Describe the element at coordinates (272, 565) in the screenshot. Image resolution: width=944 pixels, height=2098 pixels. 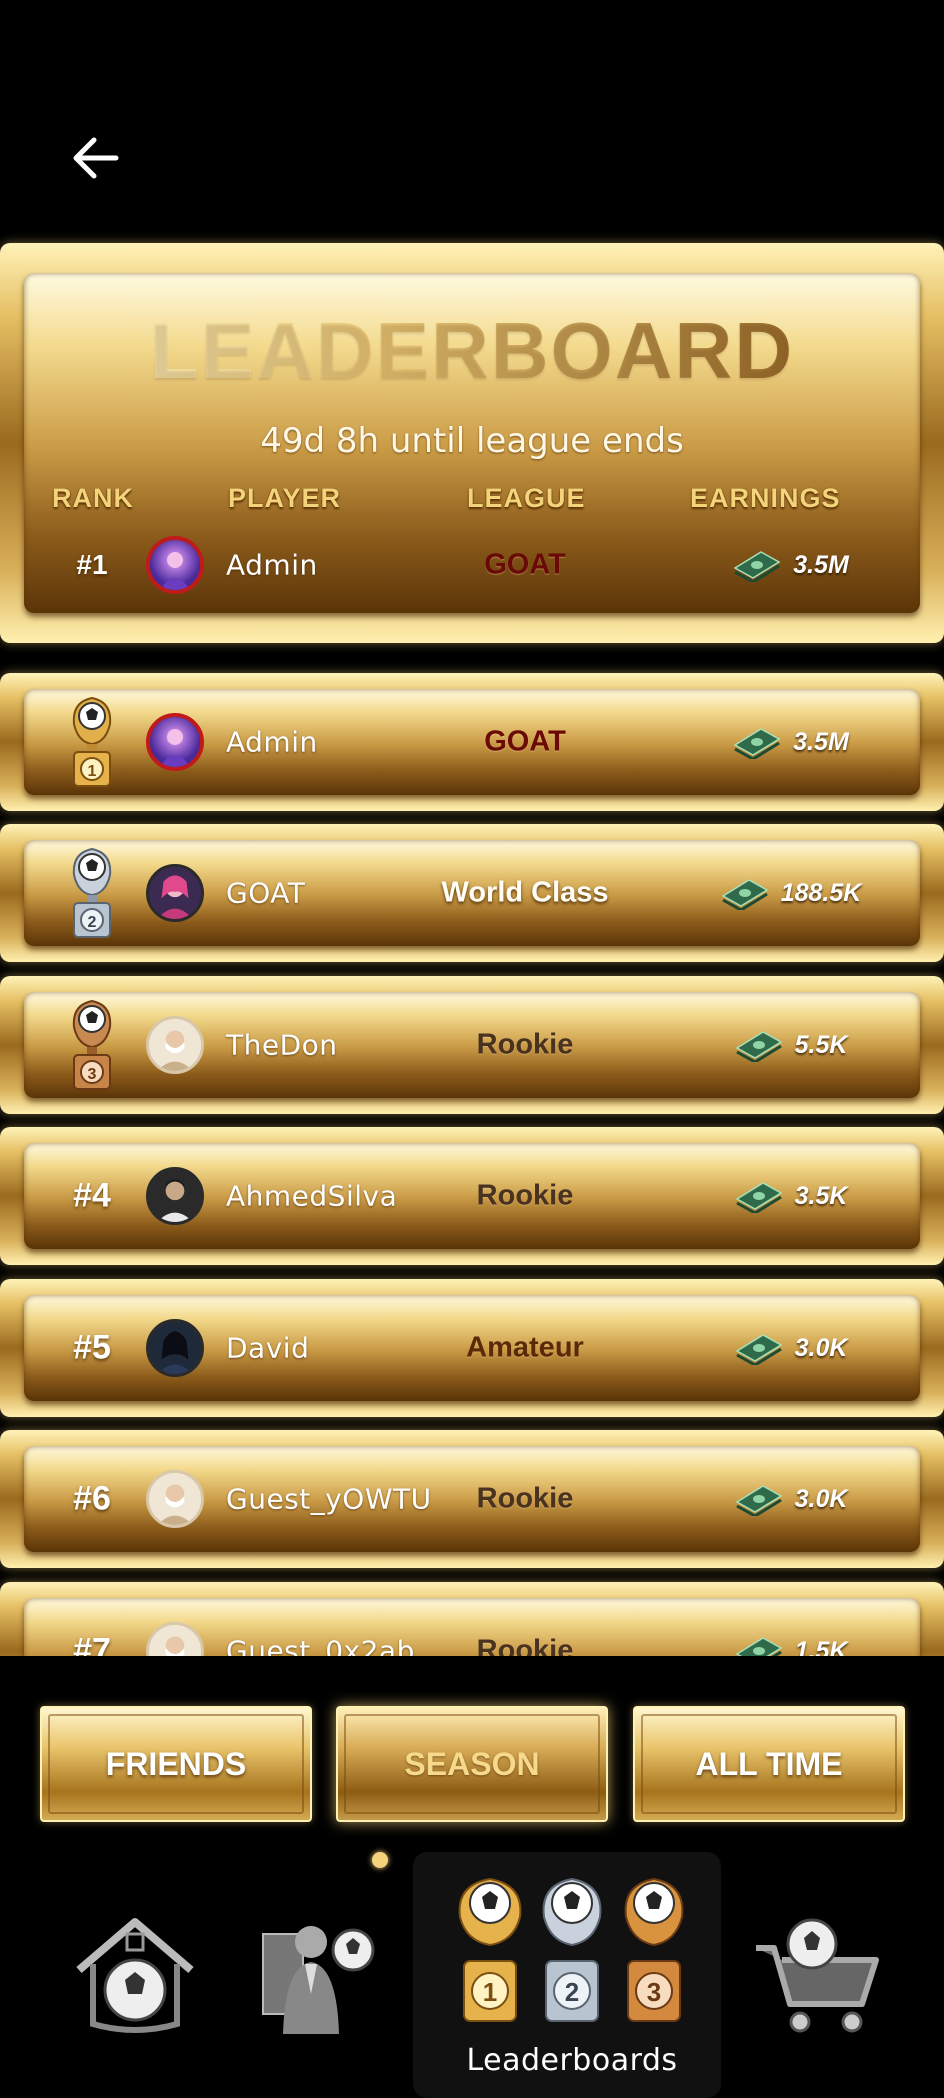
I see `my-player-name: Admin` at that location.